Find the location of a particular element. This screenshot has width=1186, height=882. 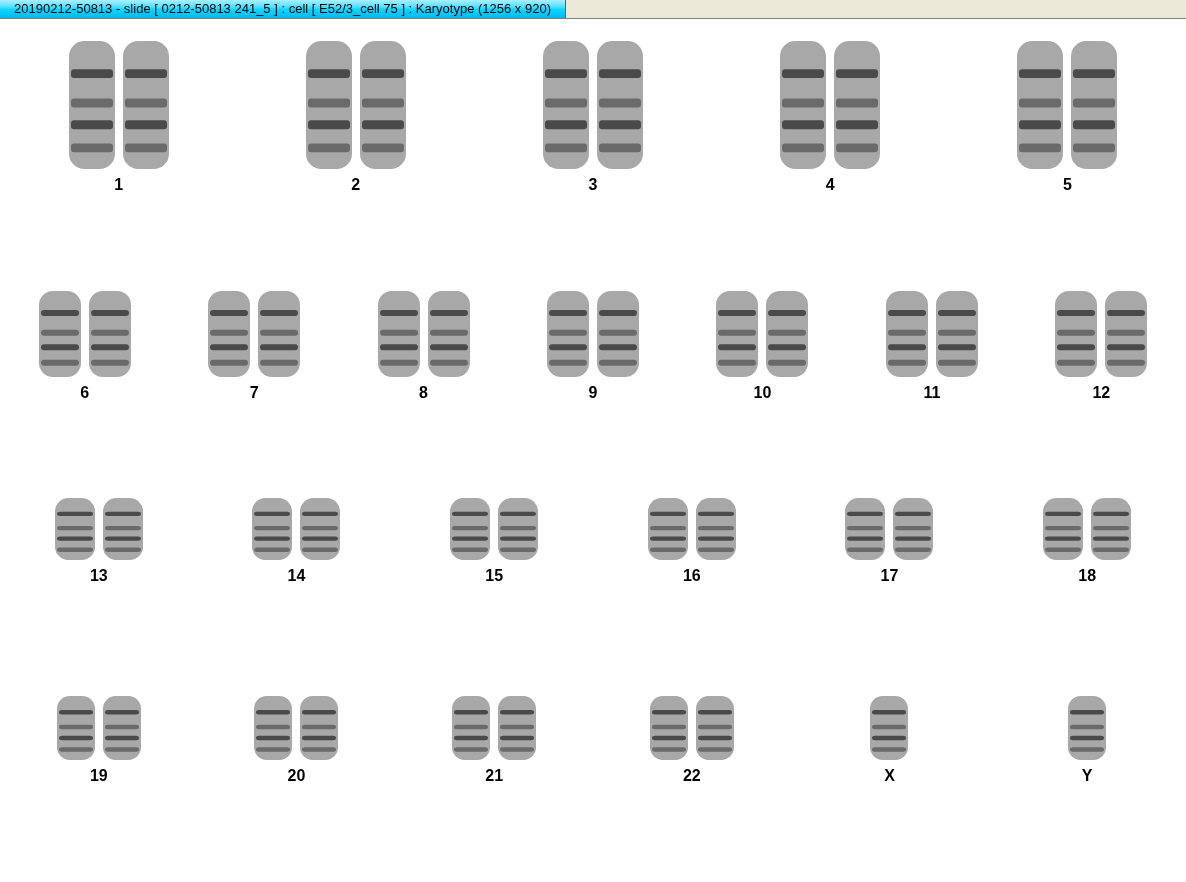

chromosome-label: 21 is located at coordinates (494, 776).